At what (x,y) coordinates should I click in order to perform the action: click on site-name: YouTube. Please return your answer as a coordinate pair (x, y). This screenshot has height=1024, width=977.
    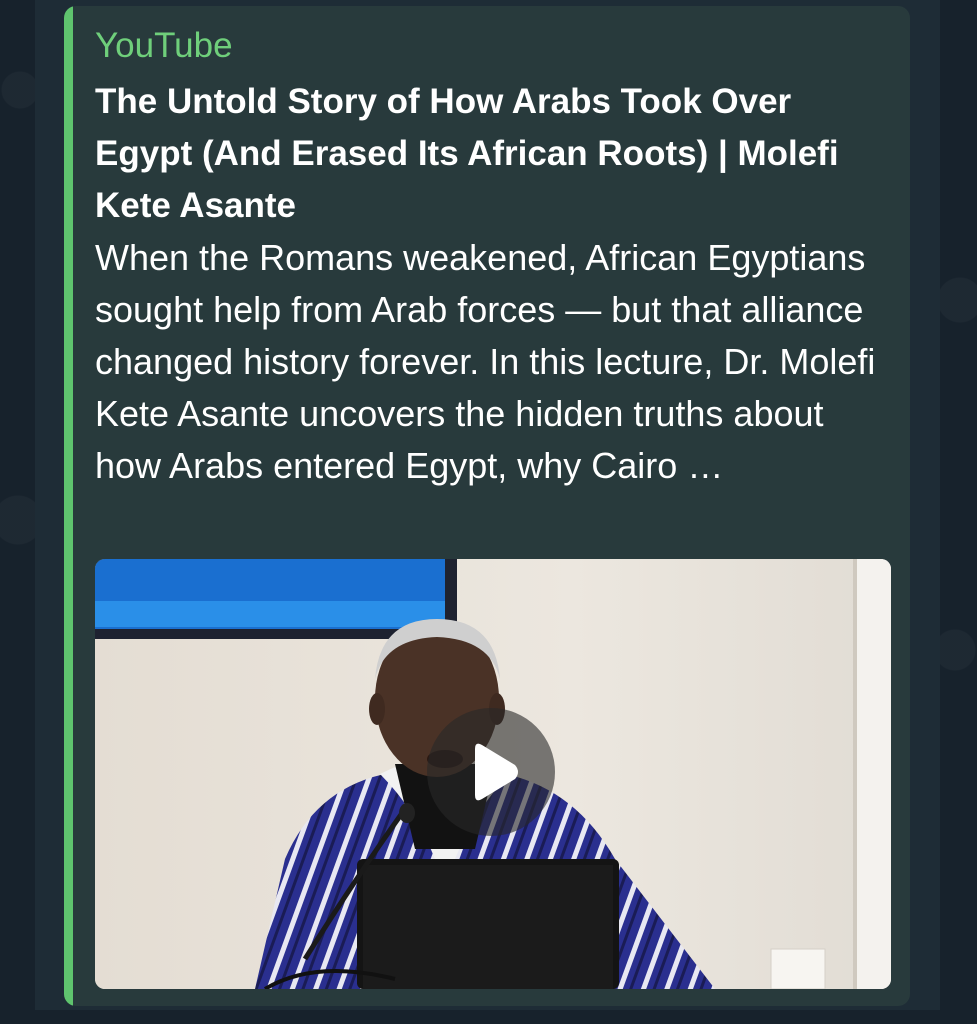
    Looking at the image, I should click on (164, 45).